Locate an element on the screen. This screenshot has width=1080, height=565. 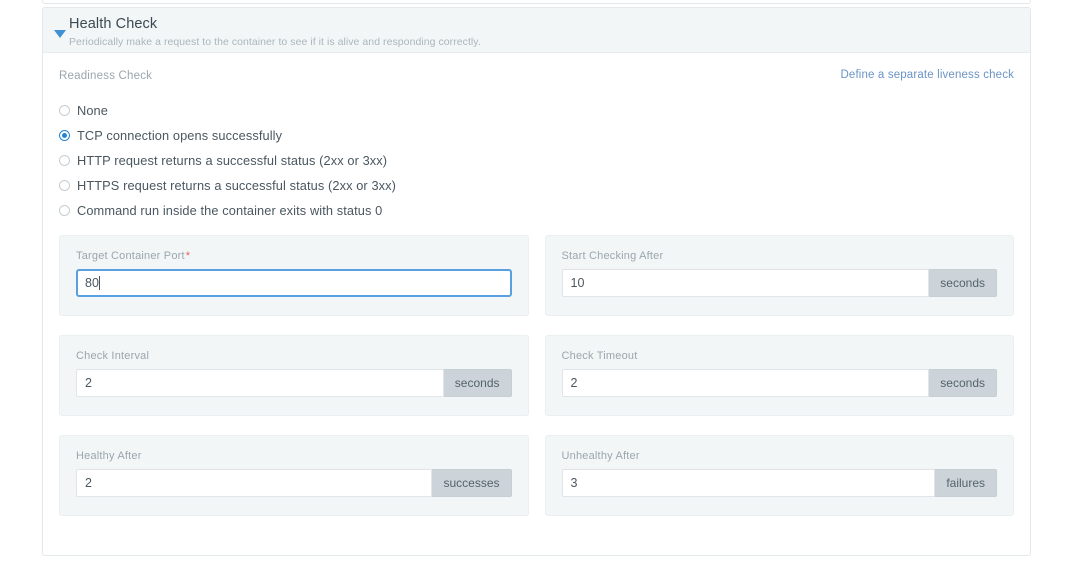
target-container-port-label: Target Container Port* is located at coordinates (294, 256).